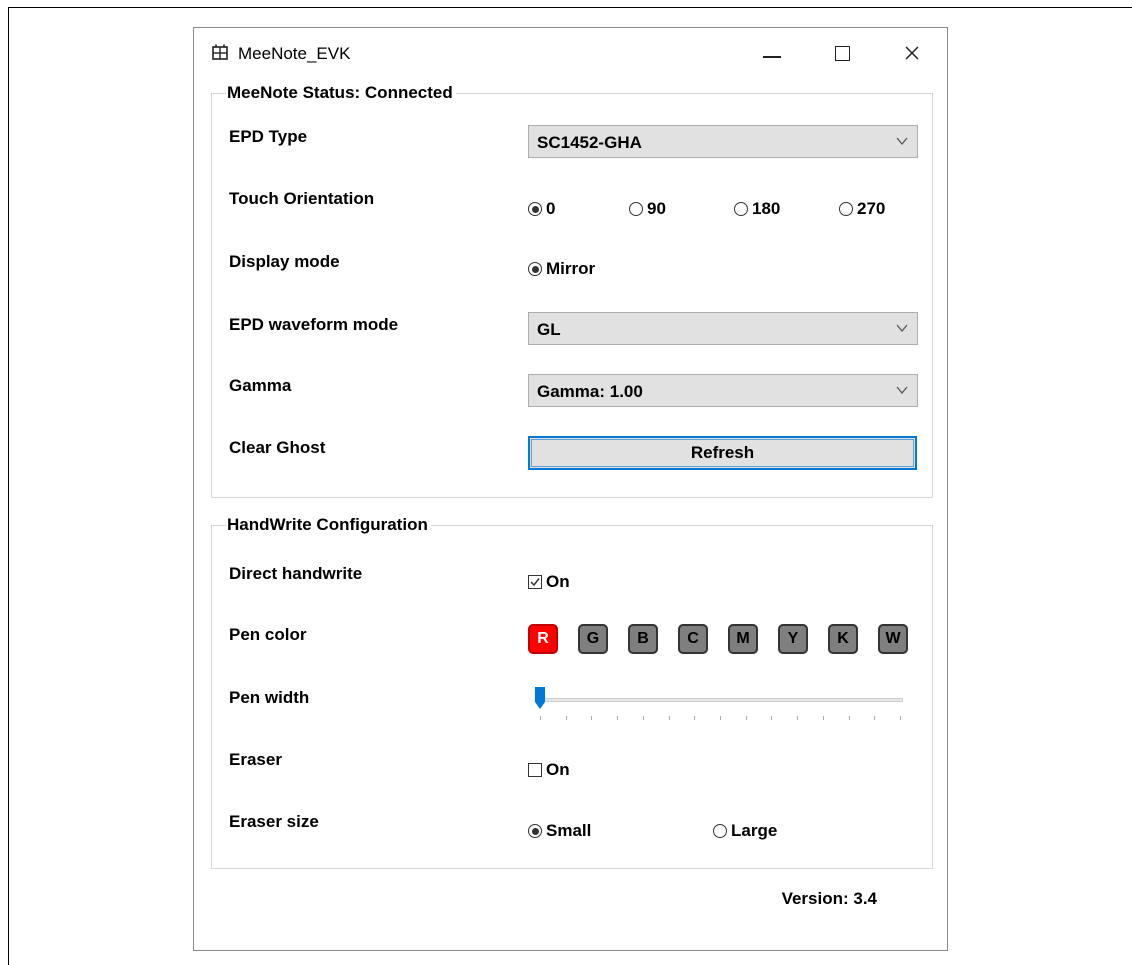 The height and width of the screenshot is (965, 1132). I want to click on direct-handwrite-checkbox: On, so click(549, 582).